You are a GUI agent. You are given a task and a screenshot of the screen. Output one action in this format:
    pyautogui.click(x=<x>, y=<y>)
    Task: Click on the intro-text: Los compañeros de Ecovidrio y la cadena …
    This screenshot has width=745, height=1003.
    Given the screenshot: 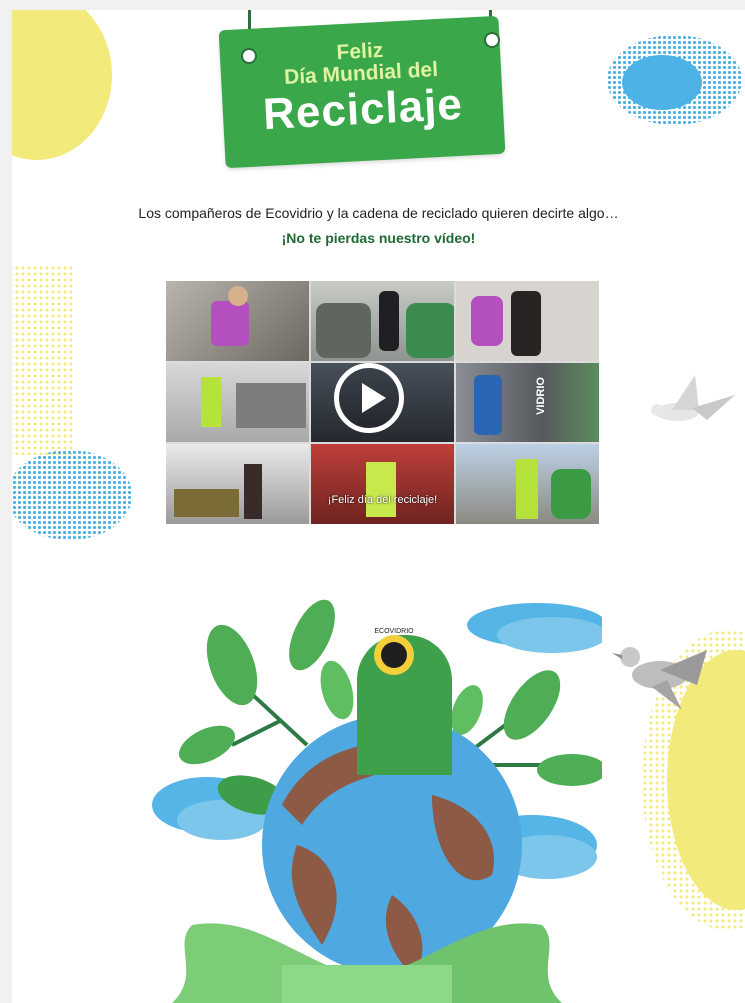 What is the action you would take?
    pyautogui.click(x=378, y=213)
    